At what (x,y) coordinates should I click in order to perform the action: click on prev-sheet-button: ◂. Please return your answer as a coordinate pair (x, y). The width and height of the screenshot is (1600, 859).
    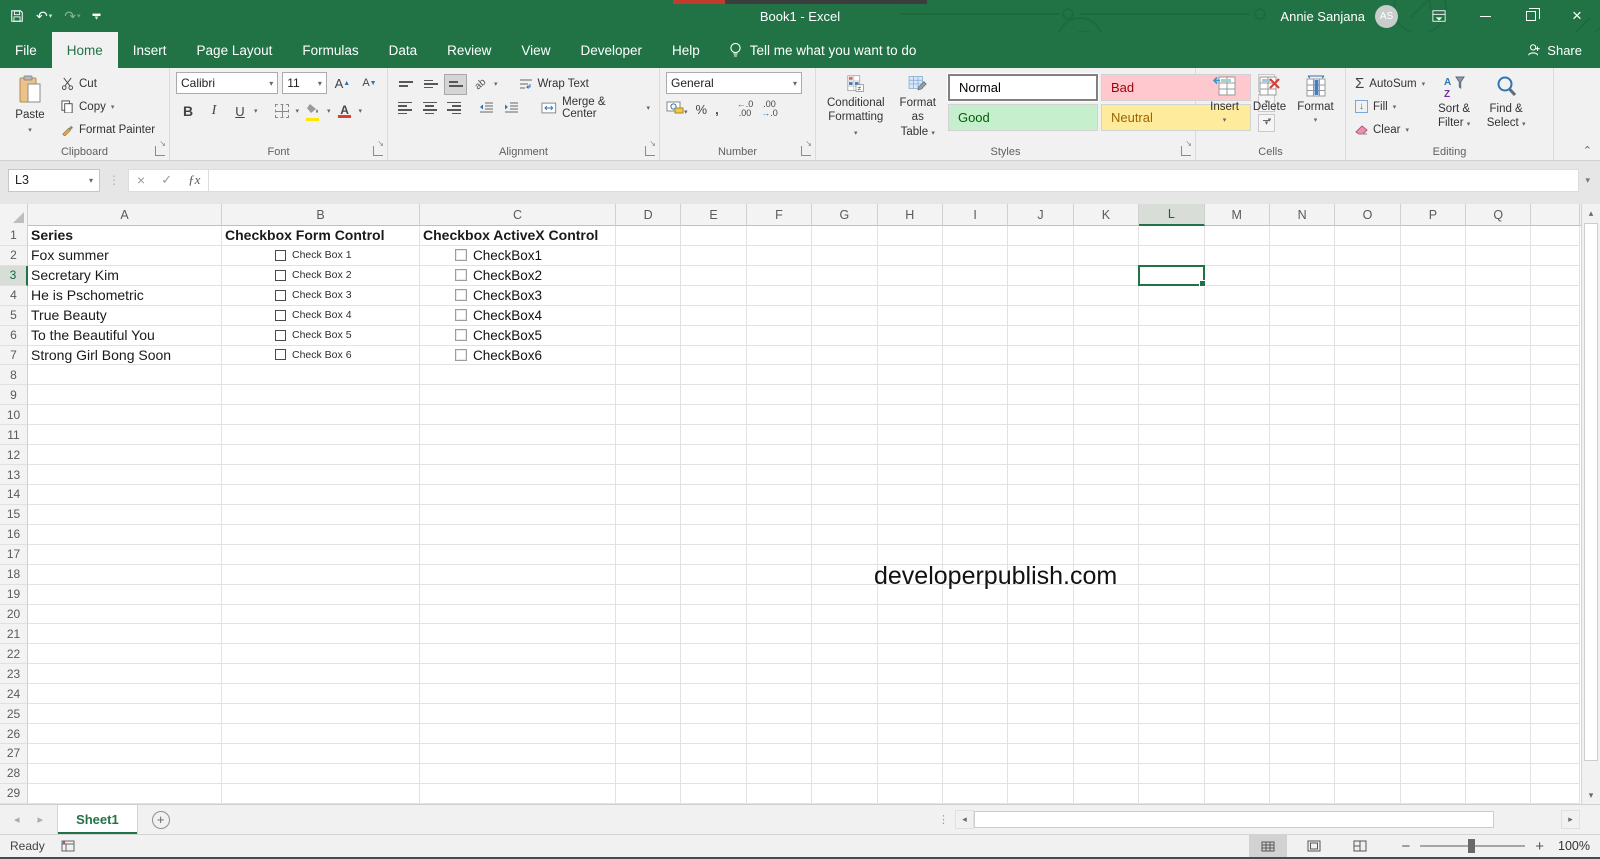
    Looking at the image, I should click on (17, 819).